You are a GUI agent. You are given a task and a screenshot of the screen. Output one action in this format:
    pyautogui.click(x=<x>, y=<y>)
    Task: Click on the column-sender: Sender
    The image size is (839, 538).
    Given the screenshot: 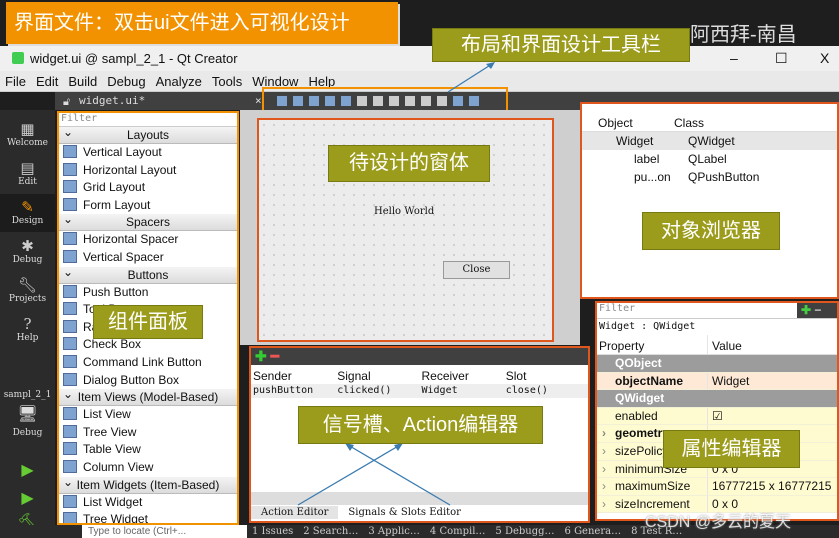 What is the action you would take?
    pyautogui.click(x=272, y=376)
    